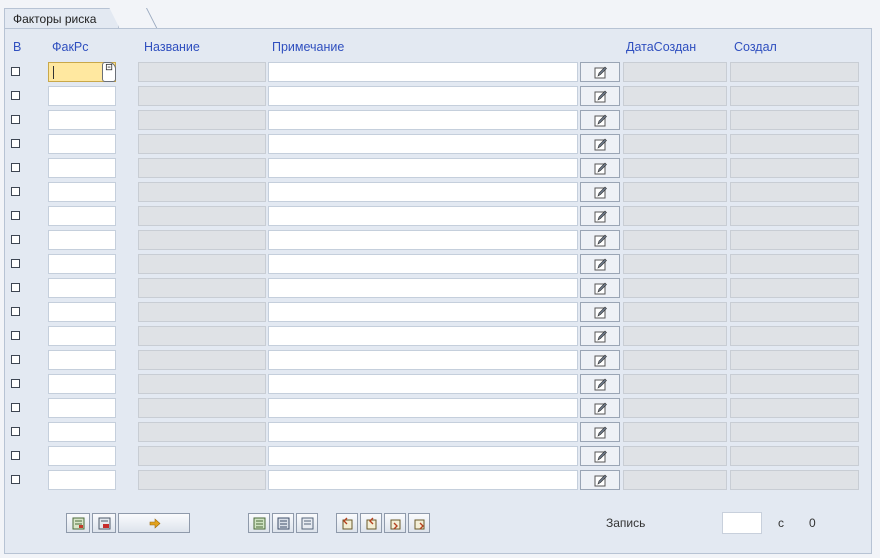 The width and height of the screenshot is (880, 558). I want to click on column-header-select: В, so click(17, 47).